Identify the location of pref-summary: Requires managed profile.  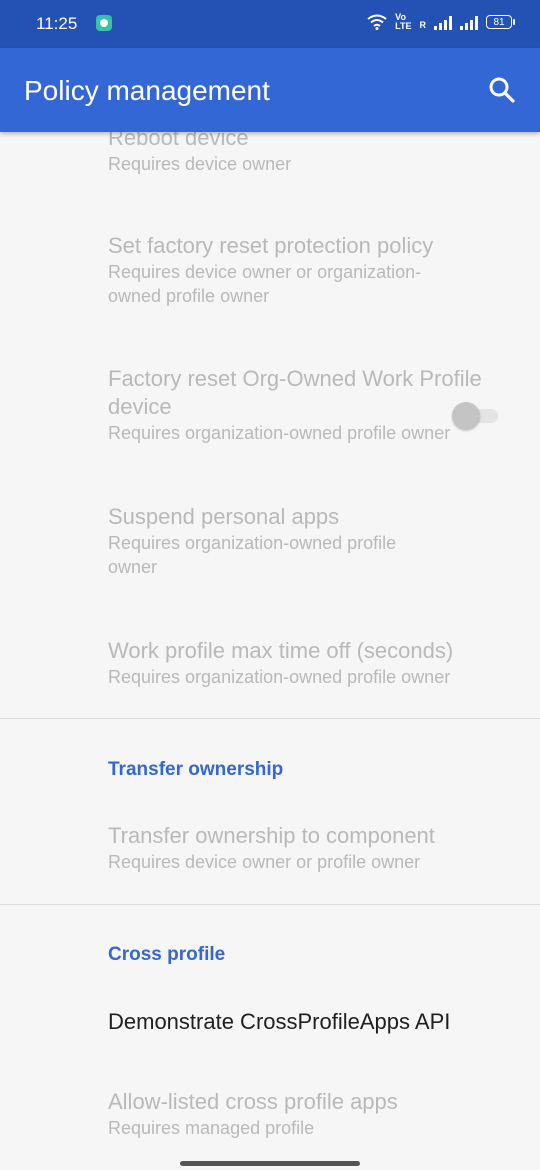
(211, 1128).